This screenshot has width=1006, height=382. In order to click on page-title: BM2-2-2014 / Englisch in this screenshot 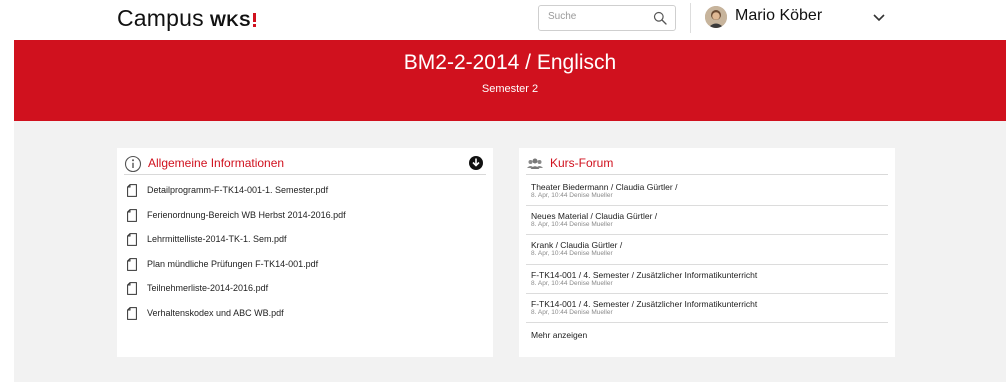, I will do `click(510, 62)`.